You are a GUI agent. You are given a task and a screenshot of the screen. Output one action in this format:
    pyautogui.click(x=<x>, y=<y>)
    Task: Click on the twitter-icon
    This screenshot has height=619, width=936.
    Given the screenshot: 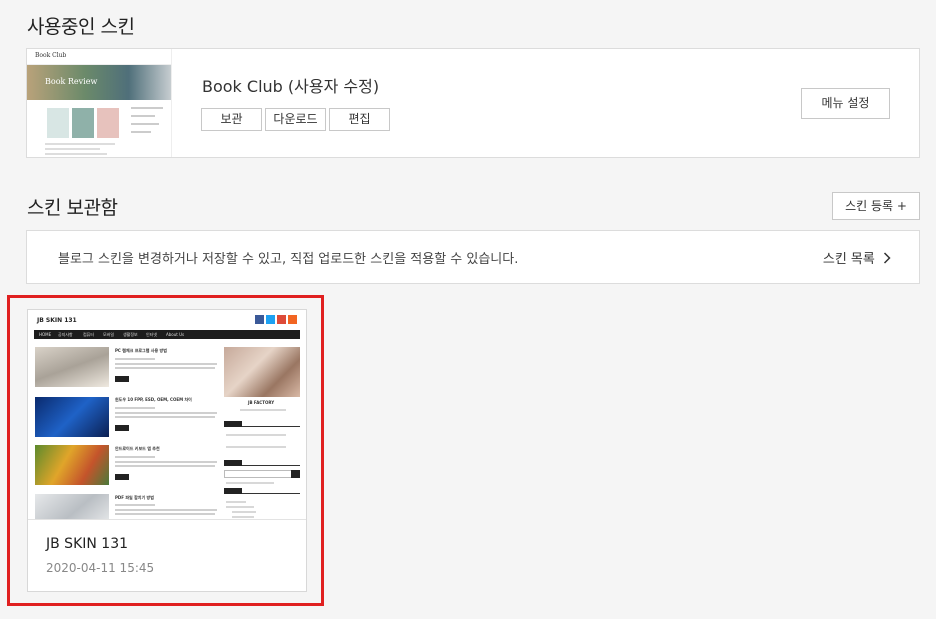 What is the action you would take?
    pyautogui.click(x=270, y=319)
    